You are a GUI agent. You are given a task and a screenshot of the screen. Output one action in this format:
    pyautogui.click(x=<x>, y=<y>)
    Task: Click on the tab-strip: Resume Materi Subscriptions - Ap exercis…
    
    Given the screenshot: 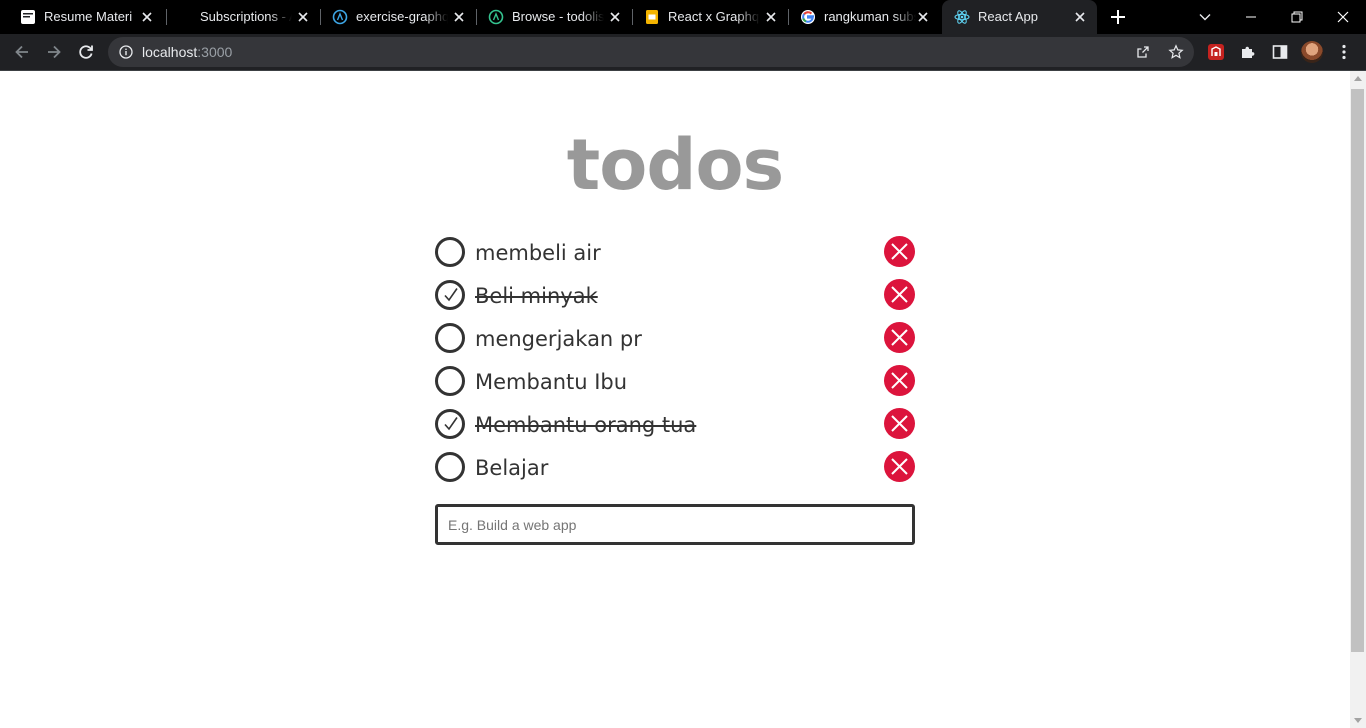 What is the action you would take?
    pyautogui.click(x=683, y=17)
    